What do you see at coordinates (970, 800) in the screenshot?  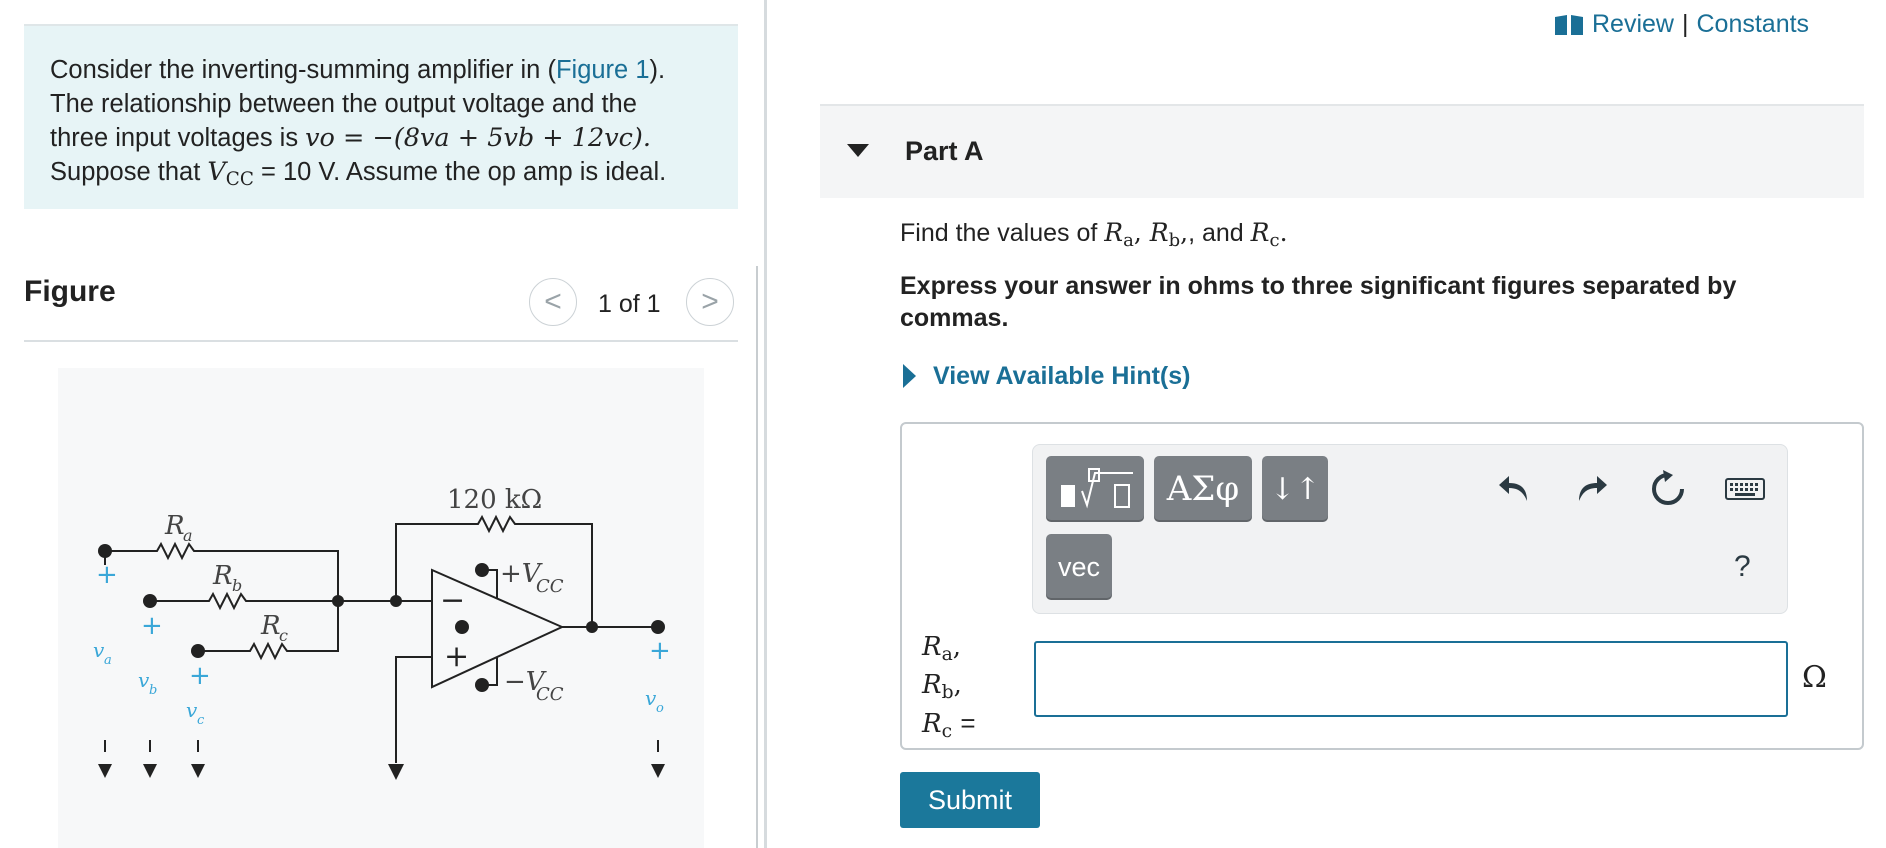 I see `submit-button: Submit` at bounding box center [970, 800].